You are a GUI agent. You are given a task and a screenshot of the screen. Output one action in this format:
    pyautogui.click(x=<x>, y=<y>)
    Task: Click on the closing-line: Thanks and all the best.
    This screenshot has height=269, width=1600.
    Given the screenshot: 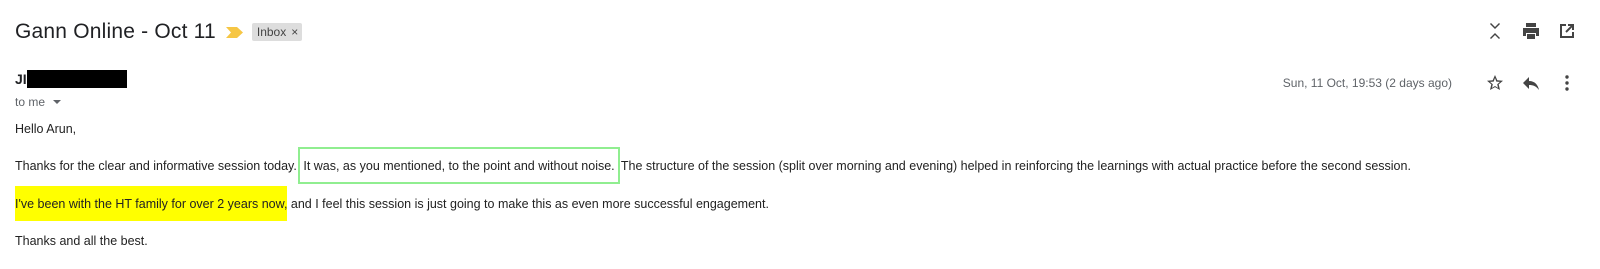 What is the action you would take?
    pyautogui.click(x=81, y=241)
    